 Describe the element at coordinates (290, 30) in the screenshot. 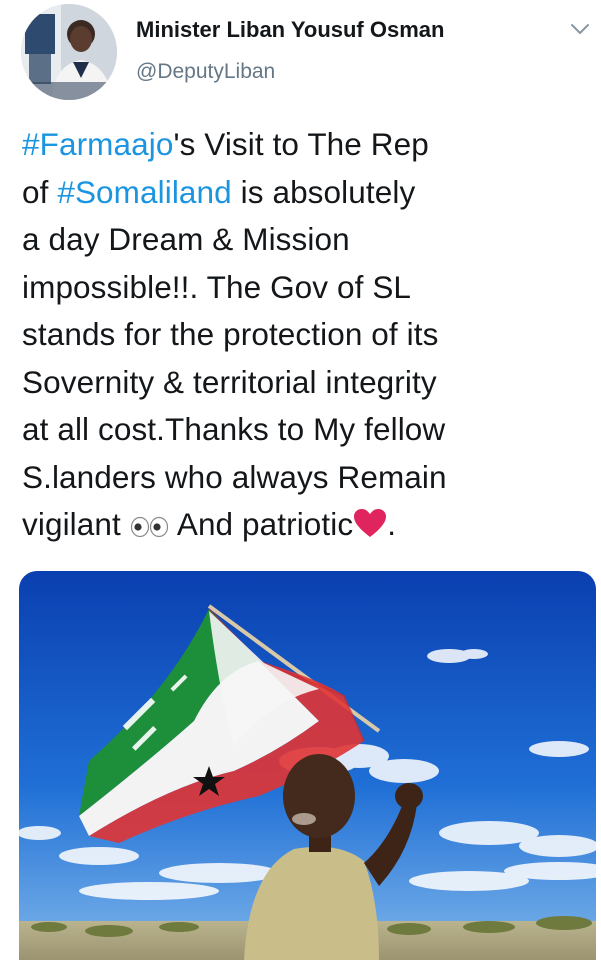

I see `author-display-name: Minister Liban Yousuf Osman` at that location.